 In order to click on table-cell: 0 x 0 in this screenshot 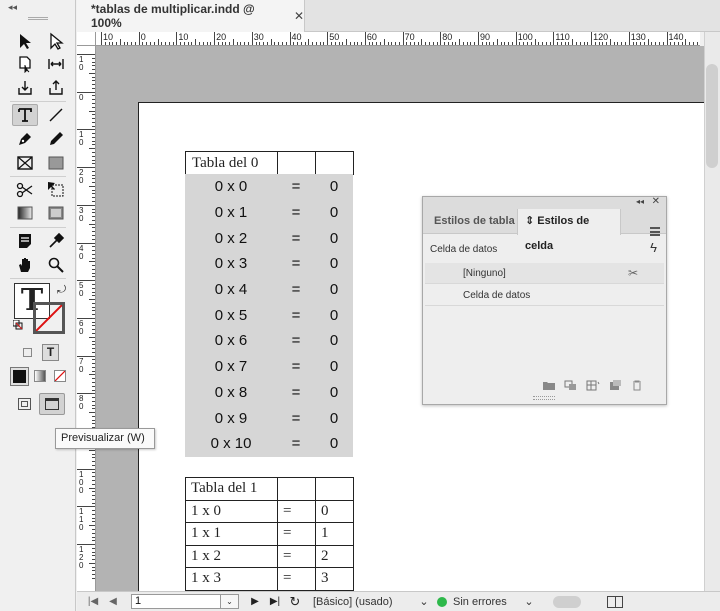, I will do `click(231, 186)`.